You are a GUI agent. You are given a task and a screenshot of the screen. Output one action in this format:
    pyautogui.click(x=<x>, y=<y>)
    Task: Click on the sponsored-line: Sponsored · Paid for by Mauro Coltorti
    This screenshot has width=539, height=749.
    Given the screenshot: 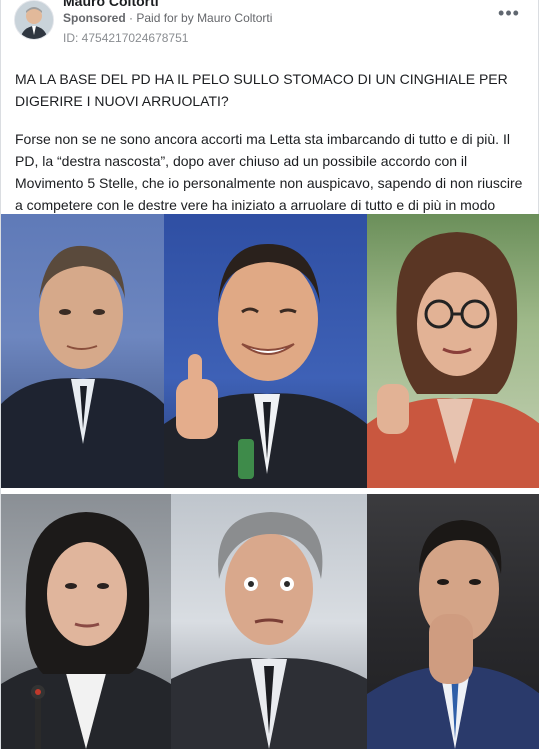 What is the action you would take?
    pyautogui.click(x=167, y=18)
    